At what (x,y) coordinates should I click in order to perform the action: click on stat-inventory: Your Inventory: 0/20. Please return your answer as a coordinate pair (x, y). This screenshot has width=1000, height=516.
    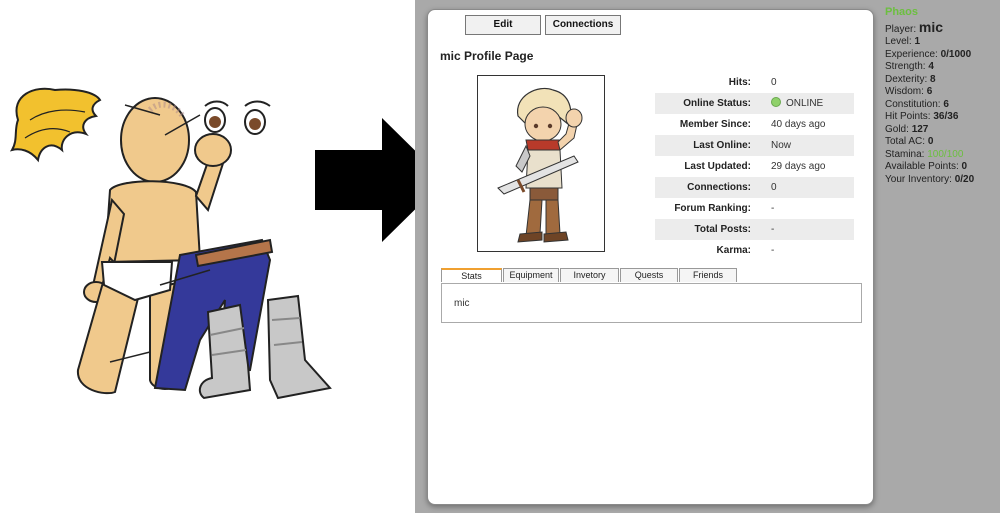
    Looking at the image, I should click on (941, 180).